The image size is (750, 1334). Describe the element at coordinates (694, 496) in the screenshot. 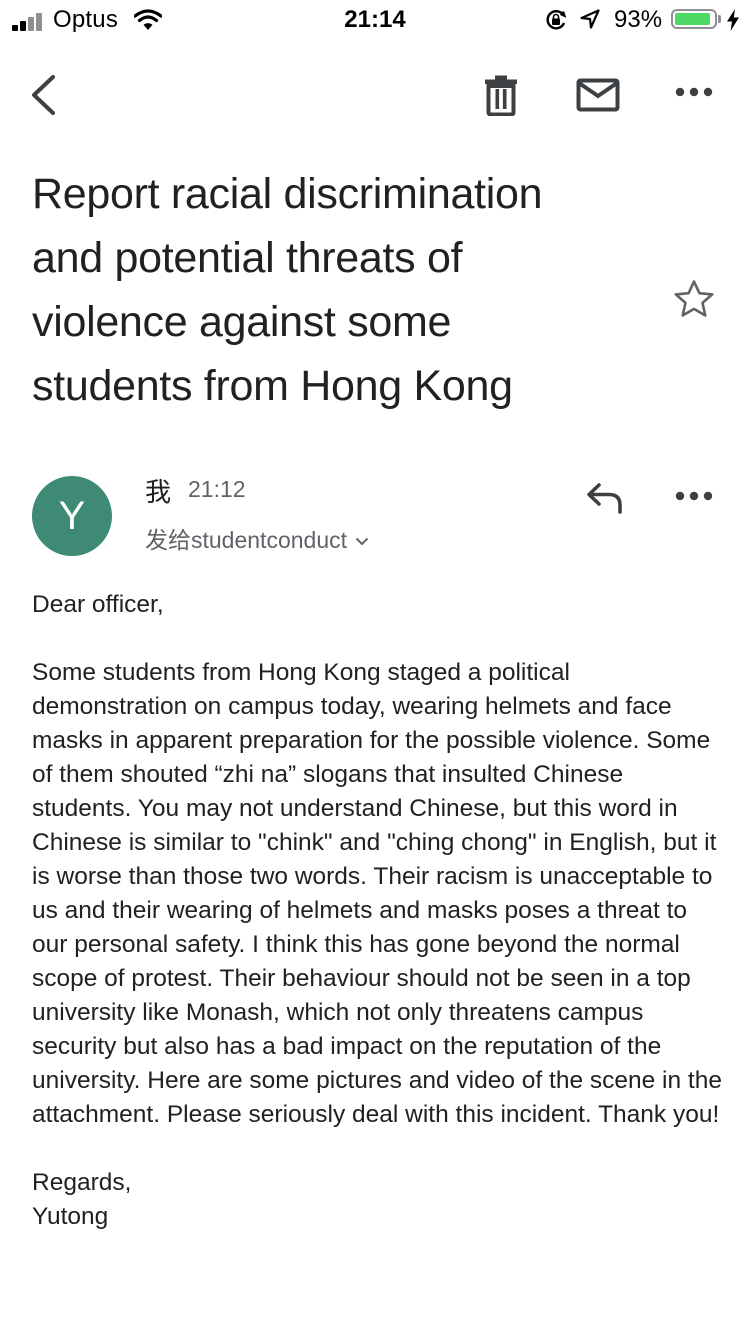

I see `message-more-options-icon` at that location.